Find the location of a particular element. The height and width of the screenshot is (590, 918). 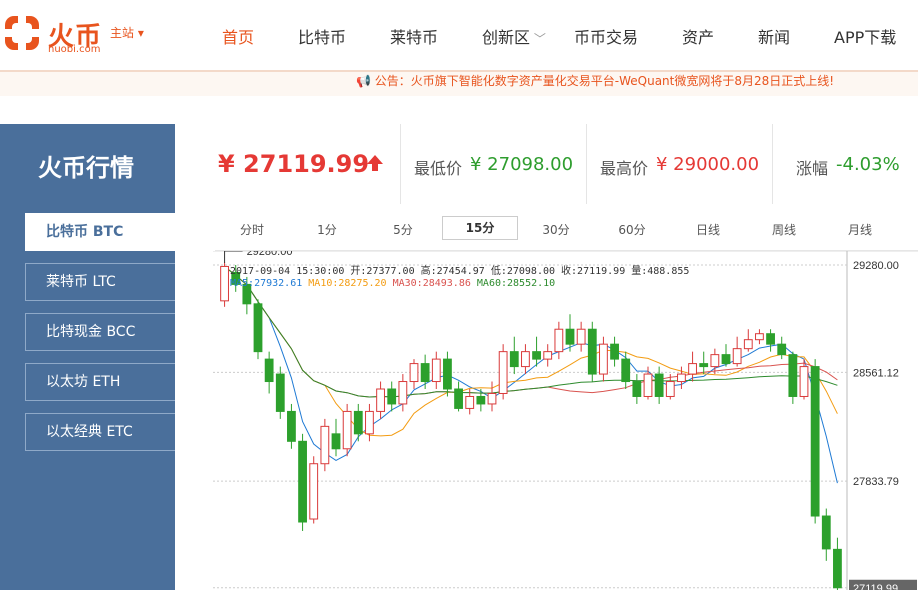

ma60-label: MA60:28552.10 is located at coordinates (516, 283).